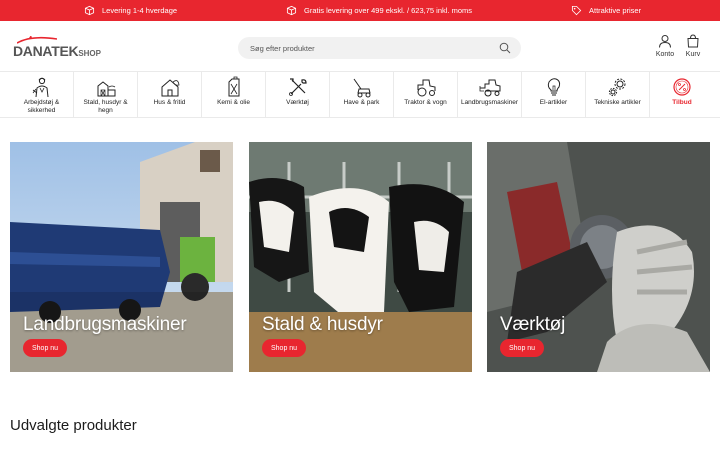  What do you see at coordinates (106, 89) in the screenshot?
I see `barn-icon` at bounding box center [106, 89].